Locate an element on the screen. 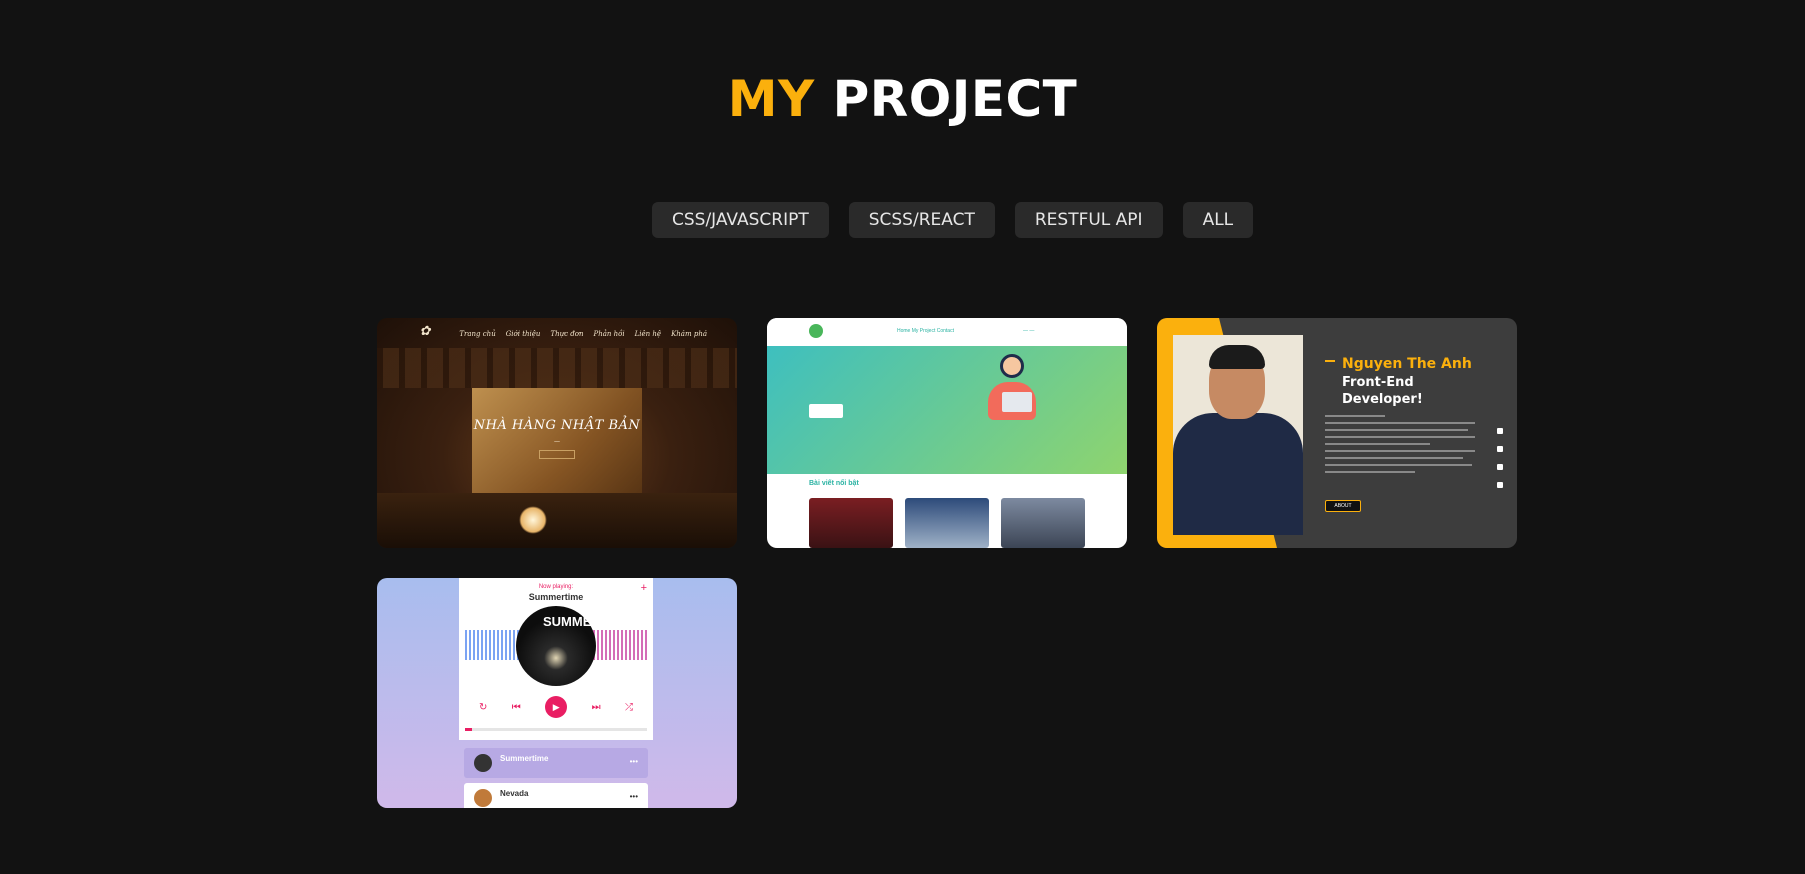  hero-button is located at coordinates (826, 411).